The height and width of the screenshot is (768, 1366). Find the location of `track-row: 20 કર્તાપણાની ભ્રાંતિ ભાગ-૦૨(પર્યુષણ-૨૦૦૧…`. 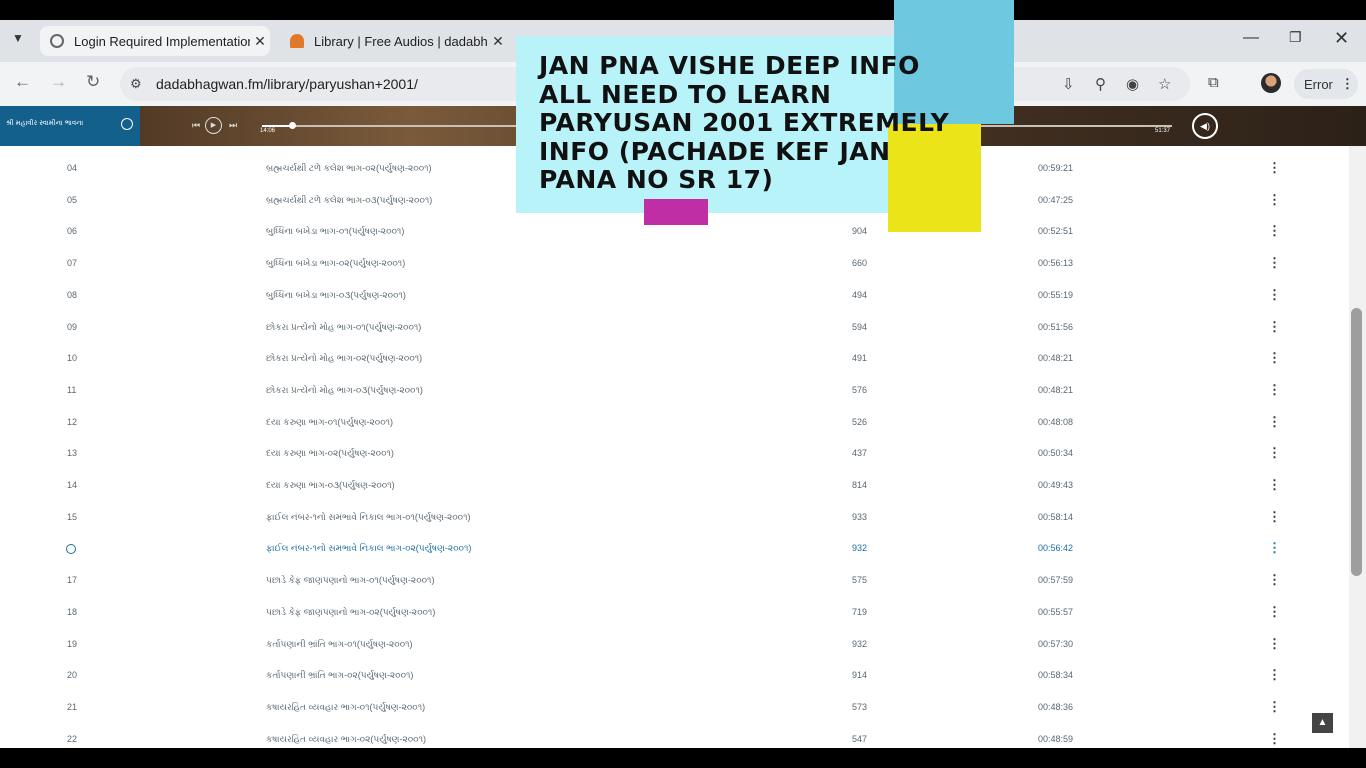

track-row: 20 કર્તાપણાની ભ્રાંતિ ભાગ-૦૨(પર્યુષણ-૨૦૦૧… is located at coordinates (674, 676).